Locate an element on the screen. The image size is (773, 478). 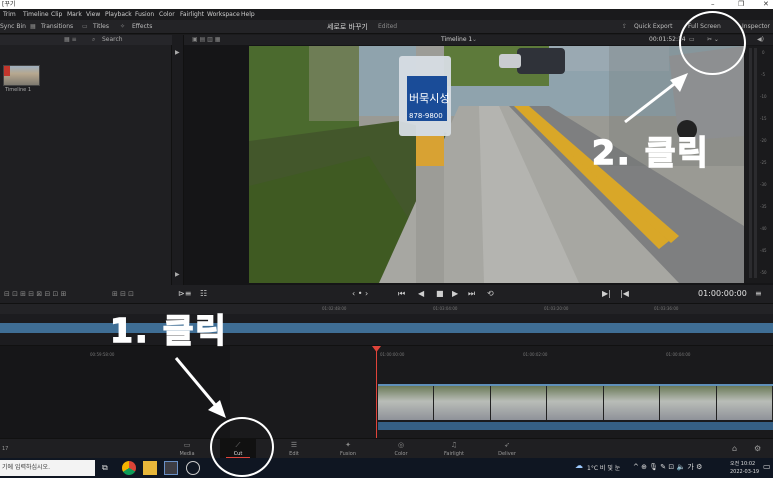
grid-view-icon: ▦ ≡ is located at coordinates (70, 40).